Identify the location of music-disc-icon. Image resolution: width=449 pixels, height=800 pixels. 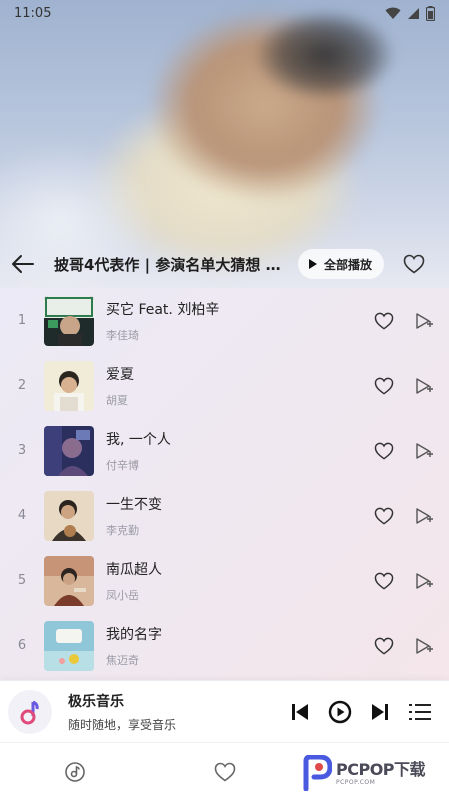
(75, 772).